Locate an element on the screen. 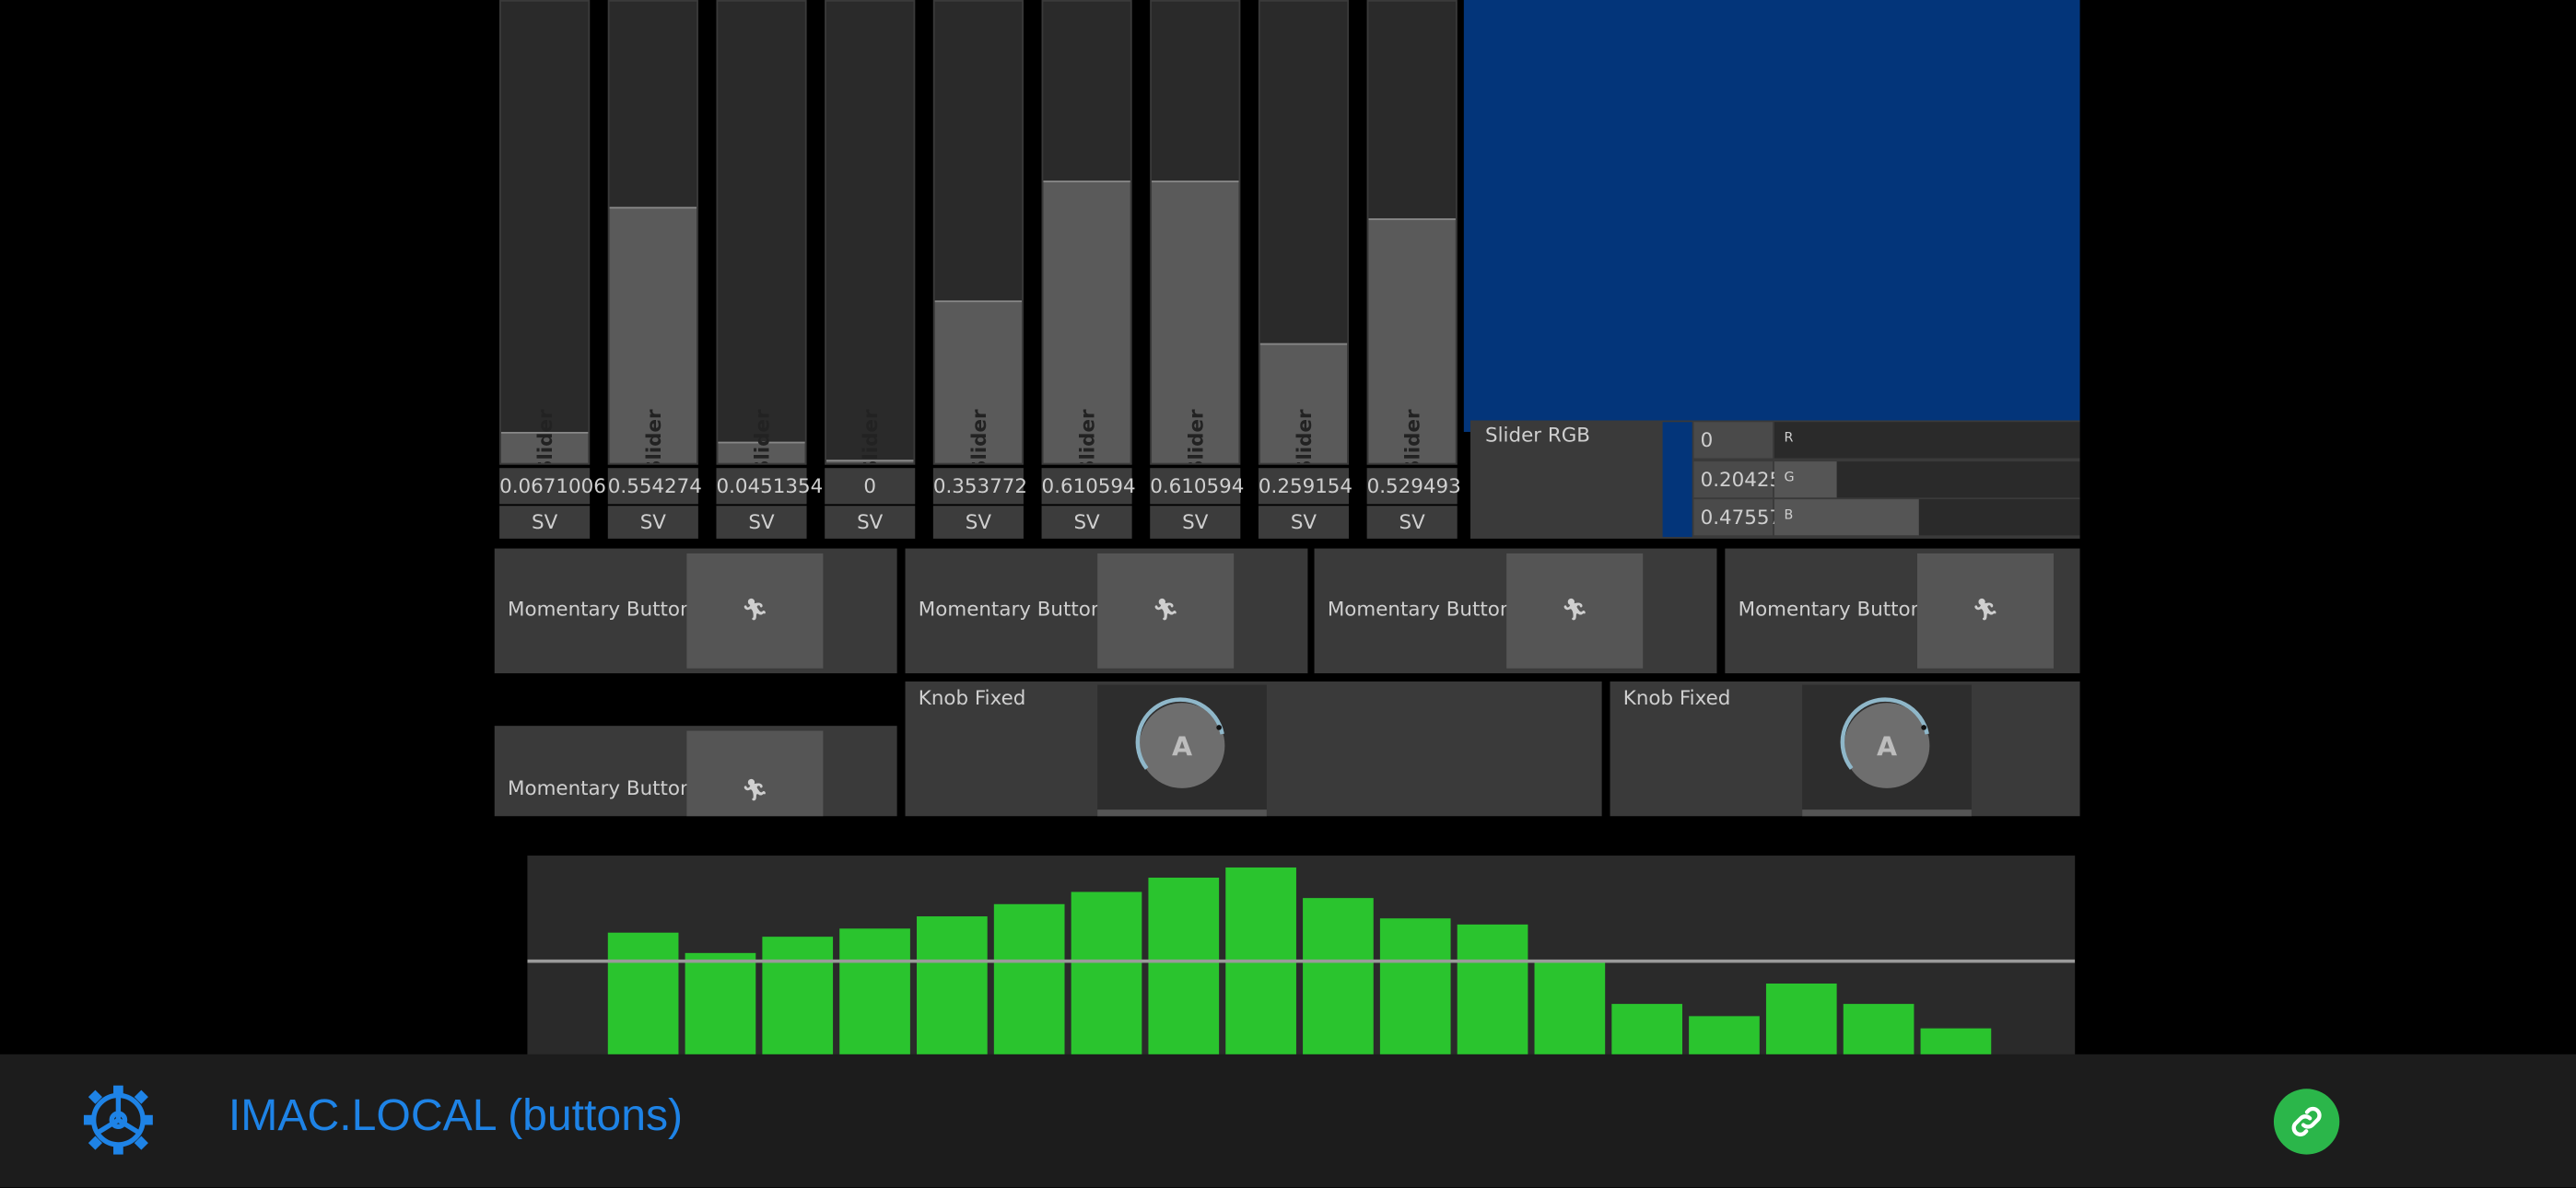 This screenshot has height=1188, width=2576. bar-chart-panel is located at coordinates (1301, 962).